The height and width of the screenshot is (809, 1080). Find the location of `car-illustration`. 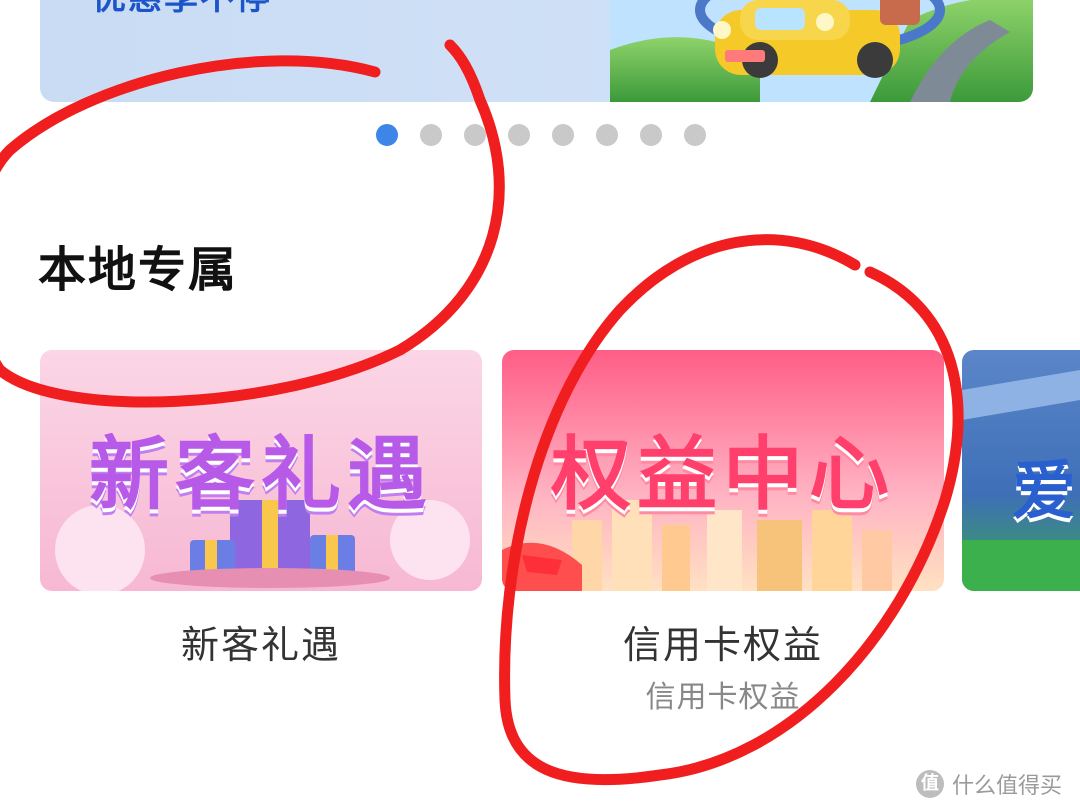

car-illustration is located at coordinates (821, 51).